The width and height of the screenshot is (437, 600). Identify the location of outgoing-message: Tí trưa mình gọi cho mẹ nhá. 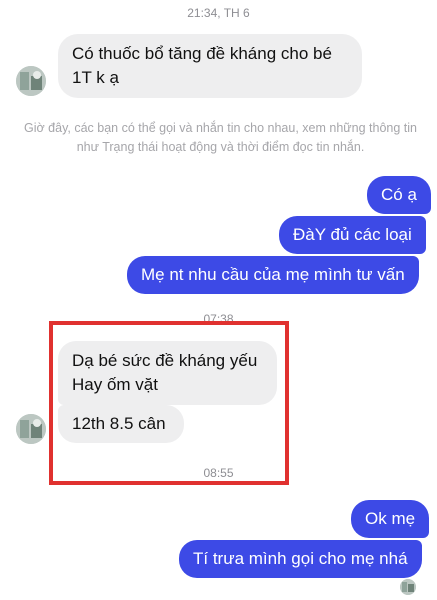
(300, 559).